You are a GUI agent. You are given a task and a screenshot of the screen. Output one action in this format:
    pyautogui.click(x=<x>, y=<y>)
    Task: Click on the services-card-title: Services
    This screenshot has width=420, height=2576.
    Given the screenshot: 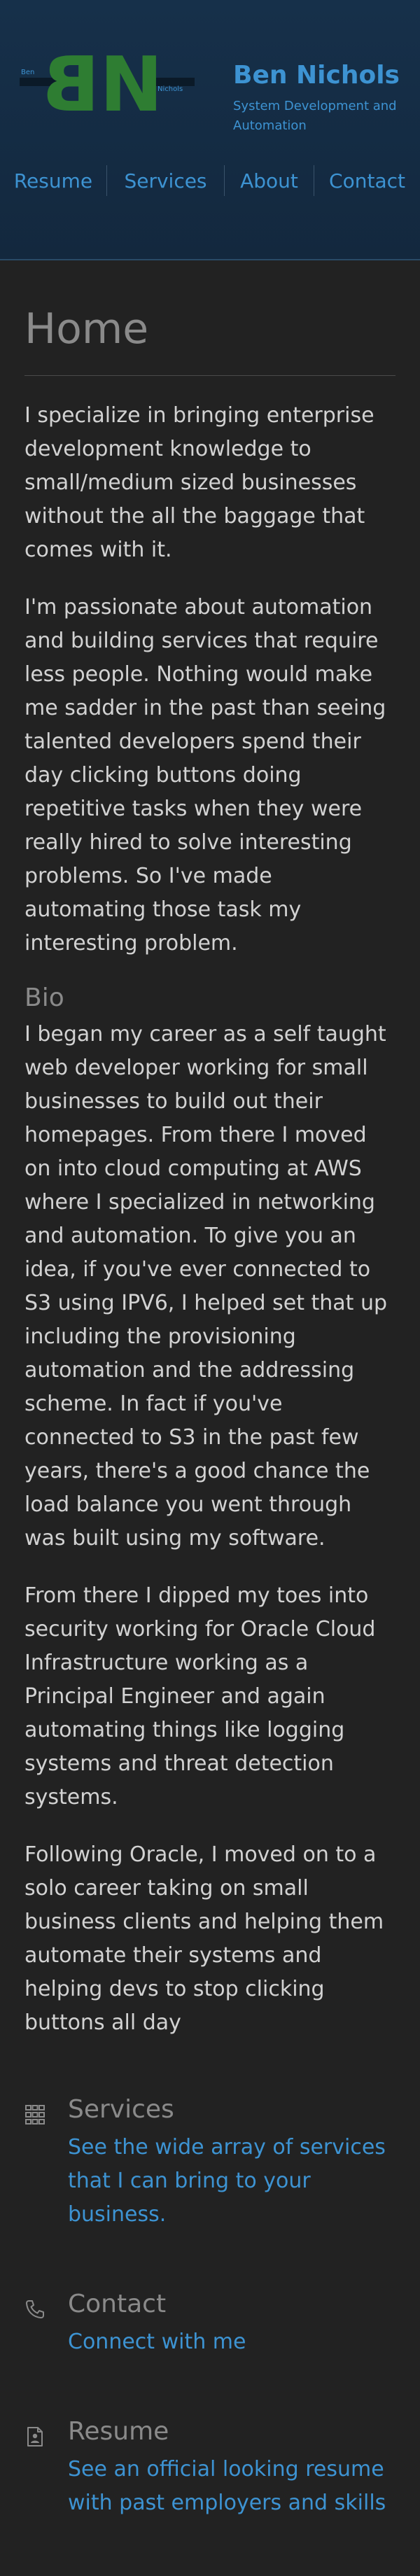 What is the action you would take?
    pyautogui.click(x=121, y=2109)
    